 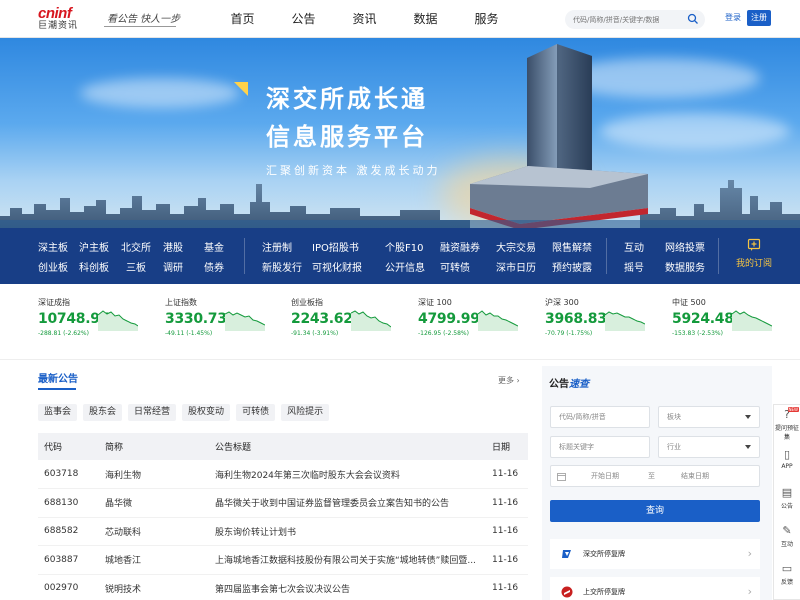 What do you see at coordinates (53, 246) in the screenshot?
I see `quick-link: 深主板` at bounding box center [53, 246].